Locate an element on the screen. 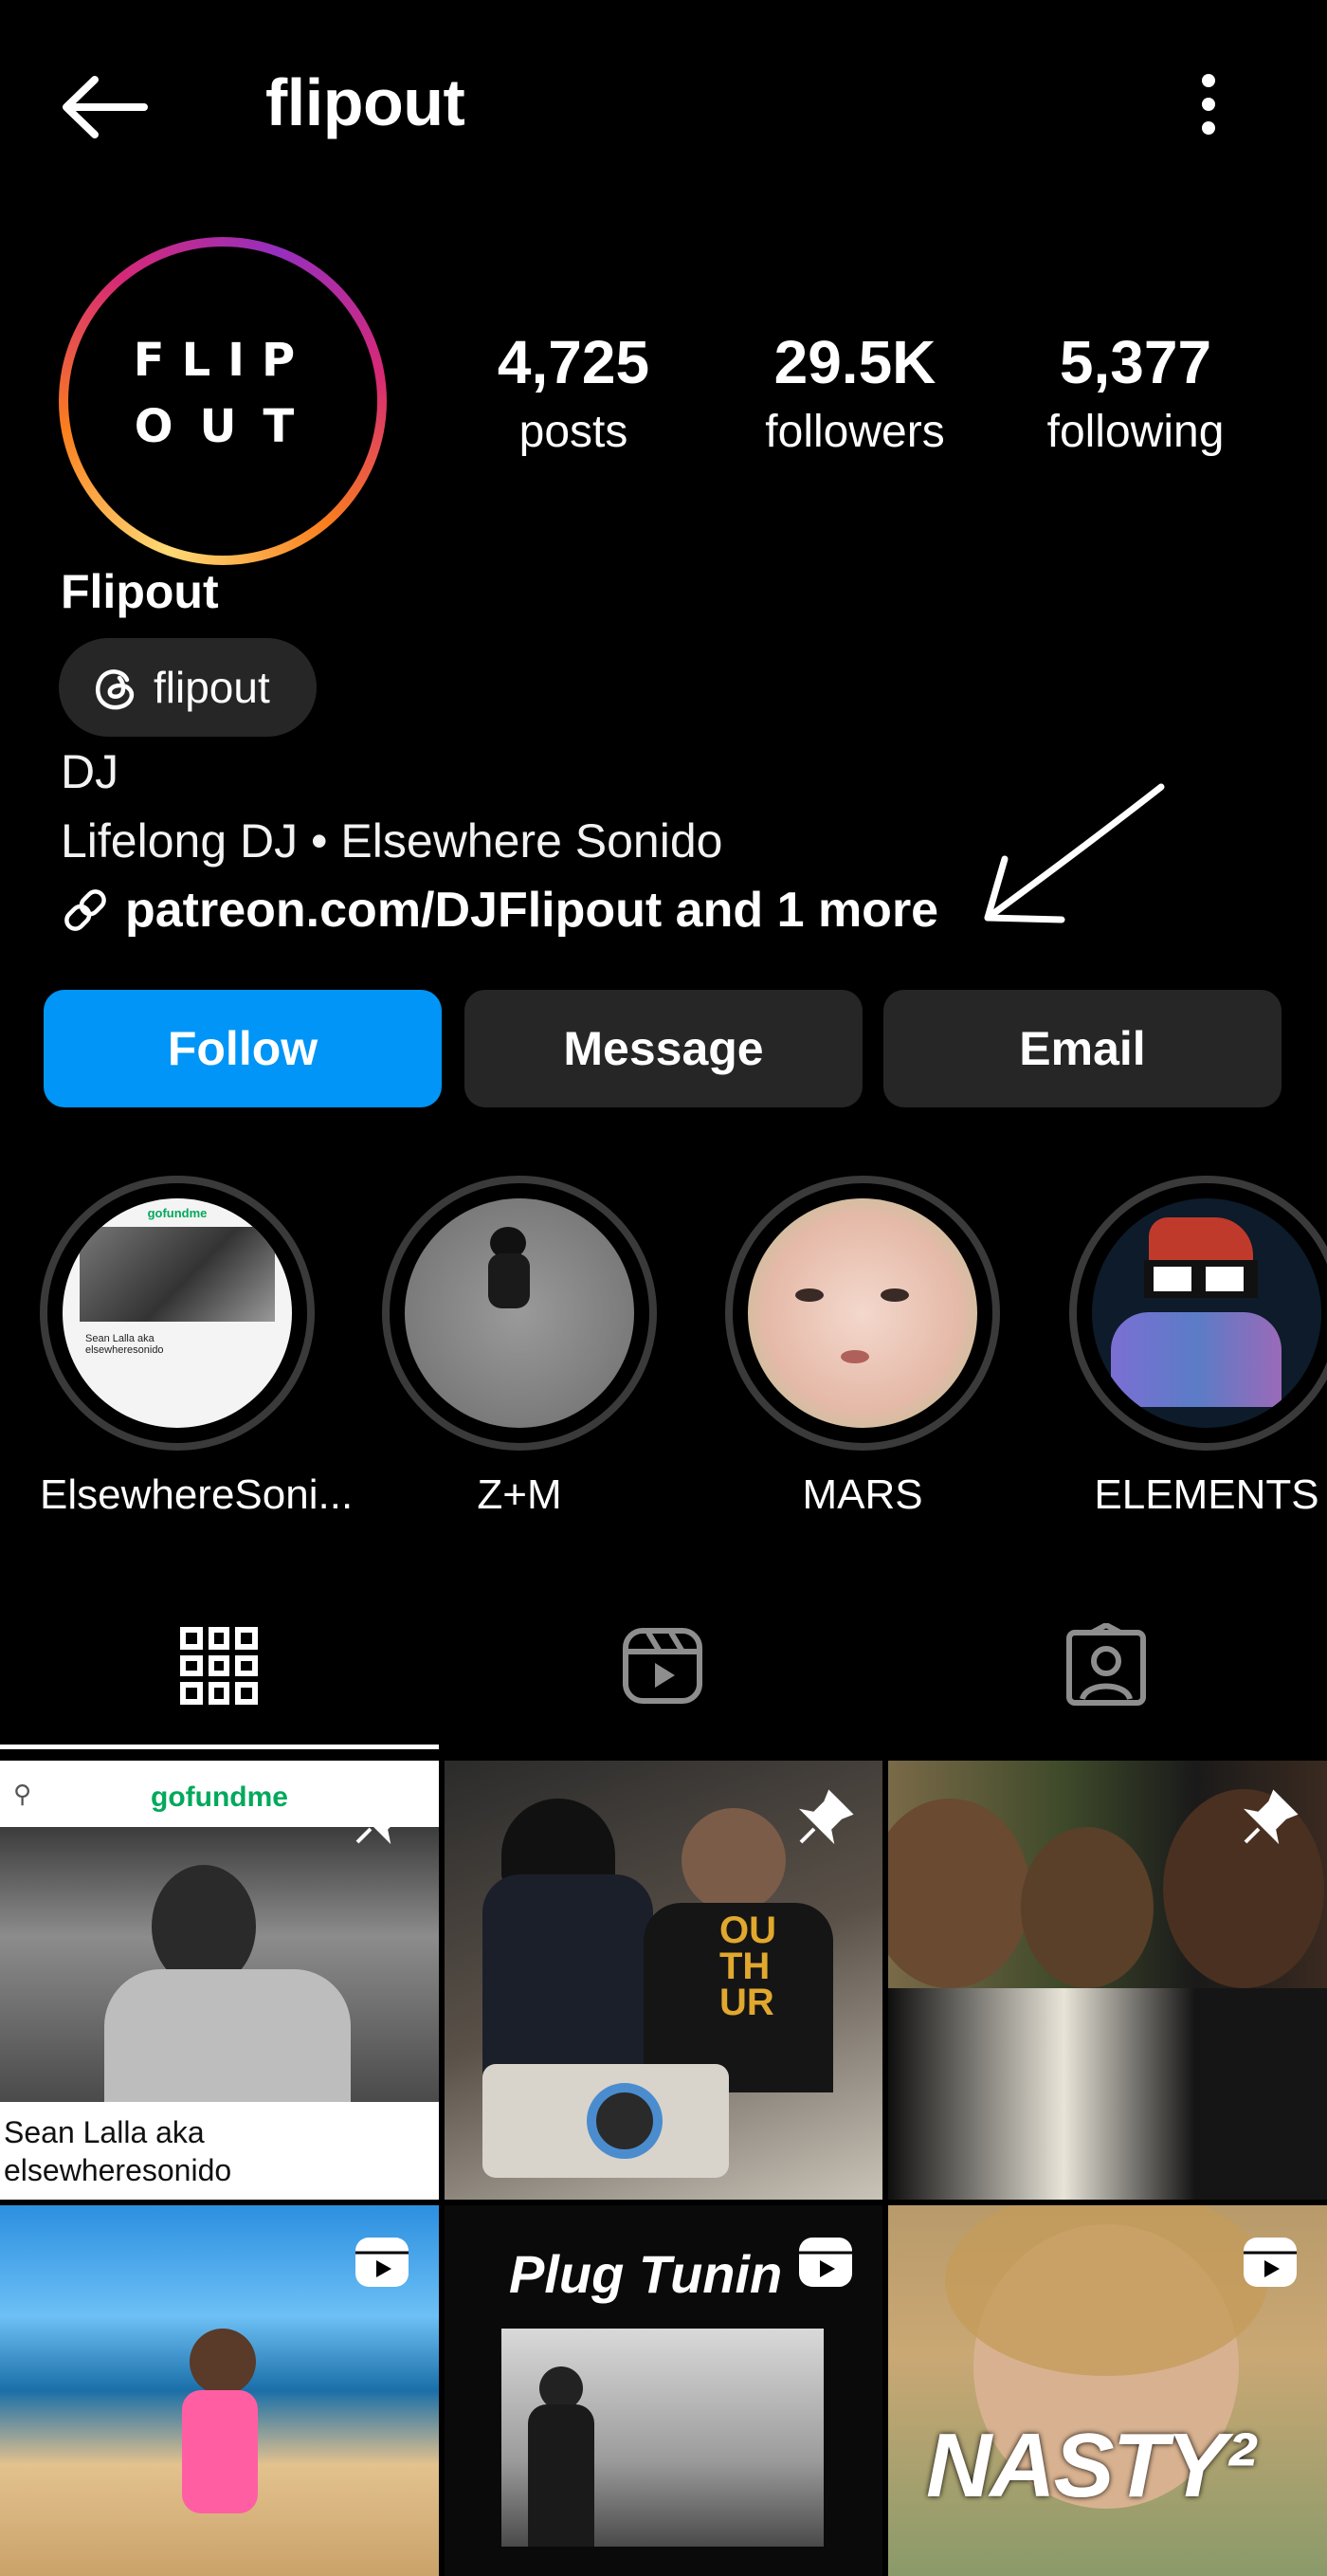 The height and width of the screenshot is (2576, 1327). posts-label: posts is located at coordinates (573, 432).